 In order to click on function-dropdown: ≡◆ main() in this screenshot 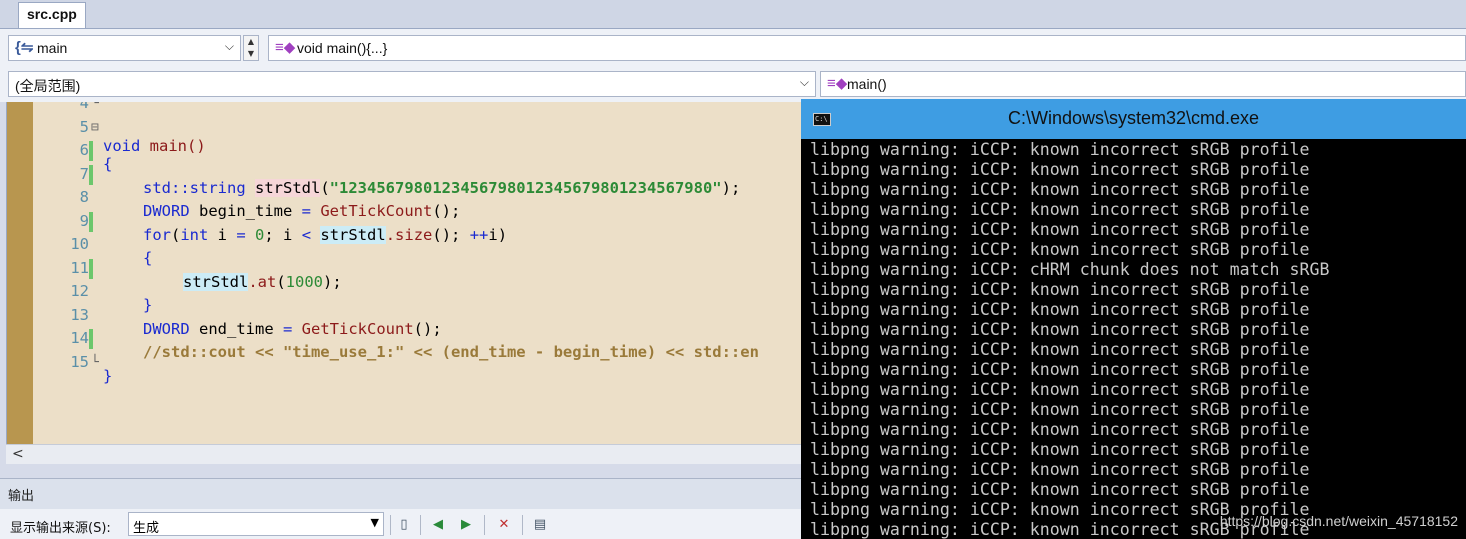, I will do `click(1143, 84)`.